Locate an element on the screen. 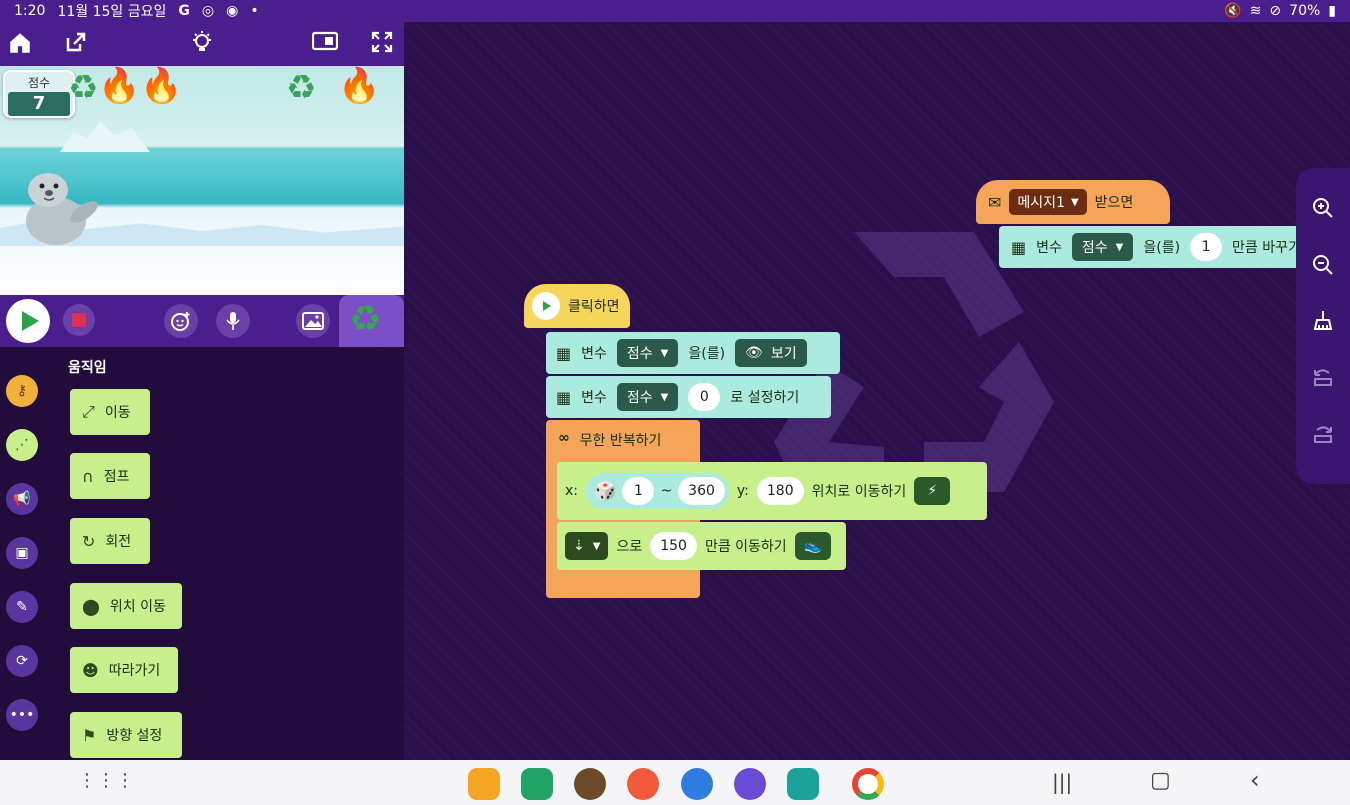 The height and width of the screenshot is (805, 1350). notification-icon: ◎ is located at coordinates (208, 11).